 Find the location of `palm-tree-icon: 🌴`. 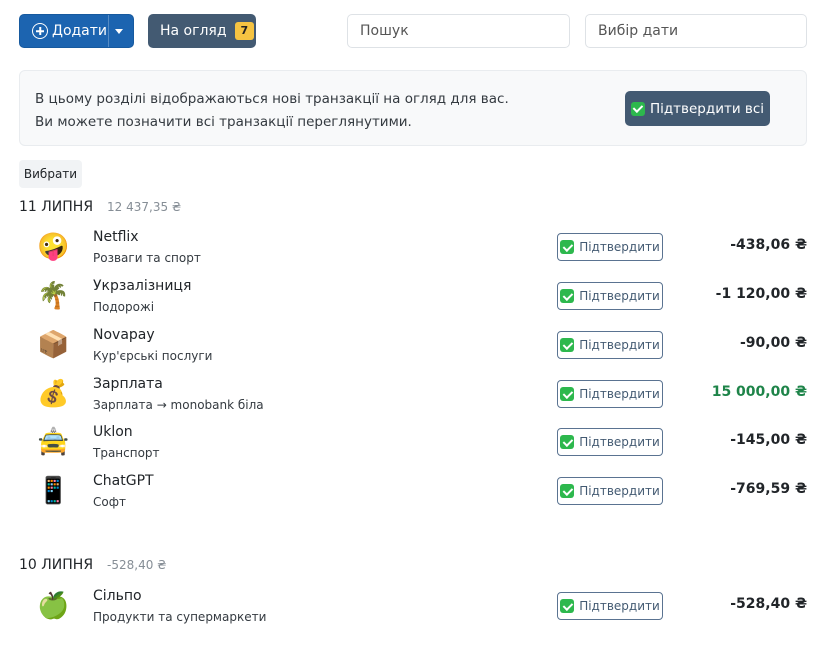

palm-tree-icon: 🌴 is located at coordinates (53, 296).